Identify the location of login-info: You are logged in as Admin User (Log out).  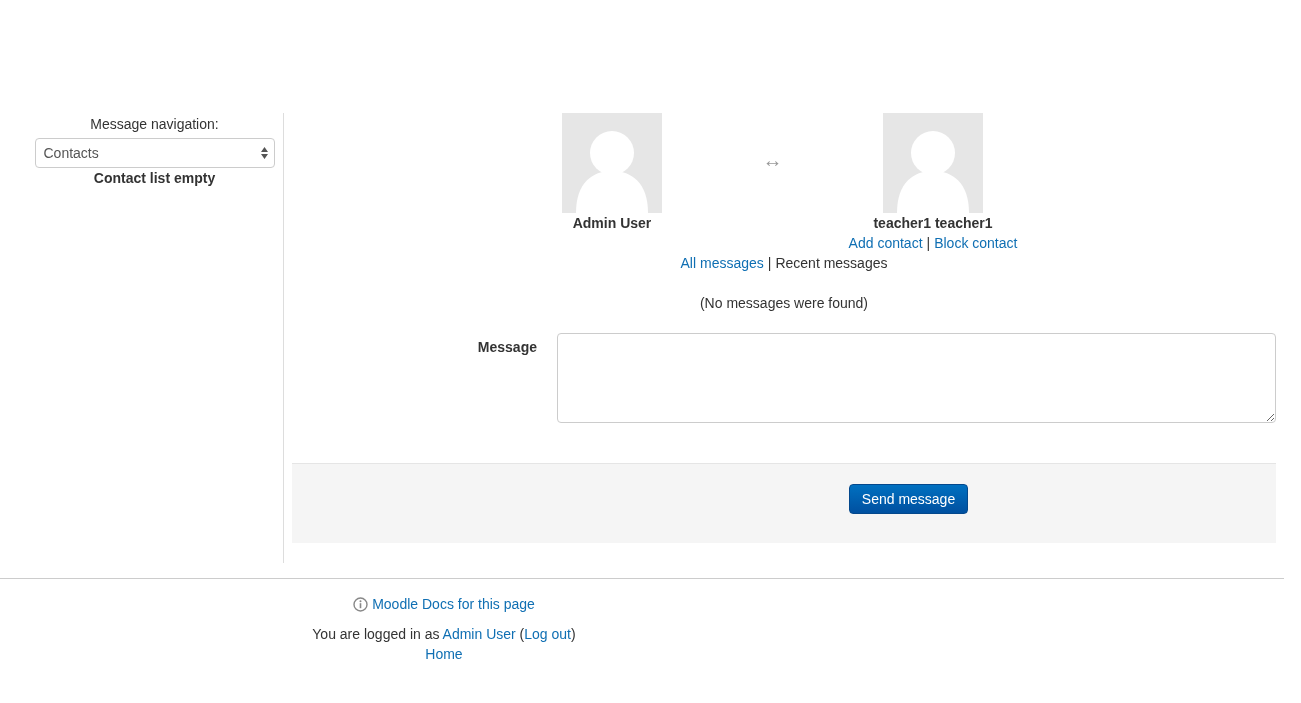
(444, 634).